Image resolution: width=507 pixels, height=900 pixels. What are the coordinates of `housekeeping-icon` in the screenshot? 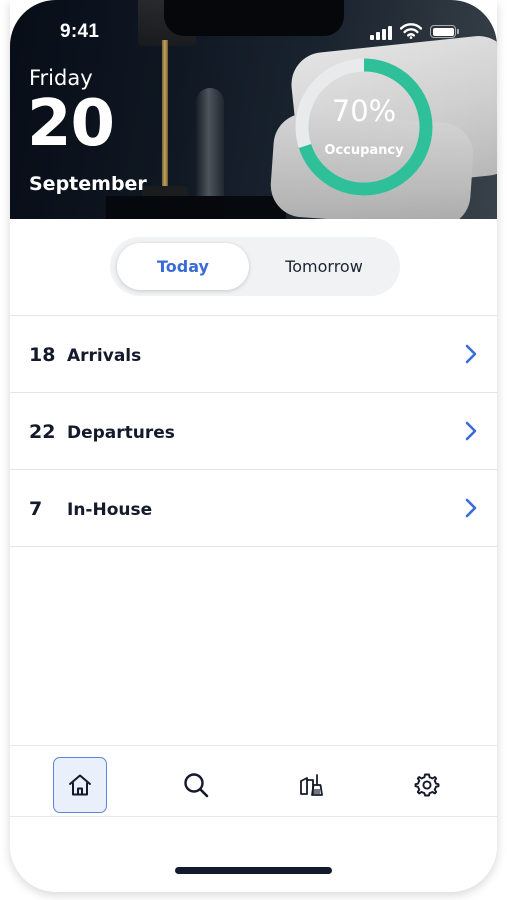 It's located at (311, 785).